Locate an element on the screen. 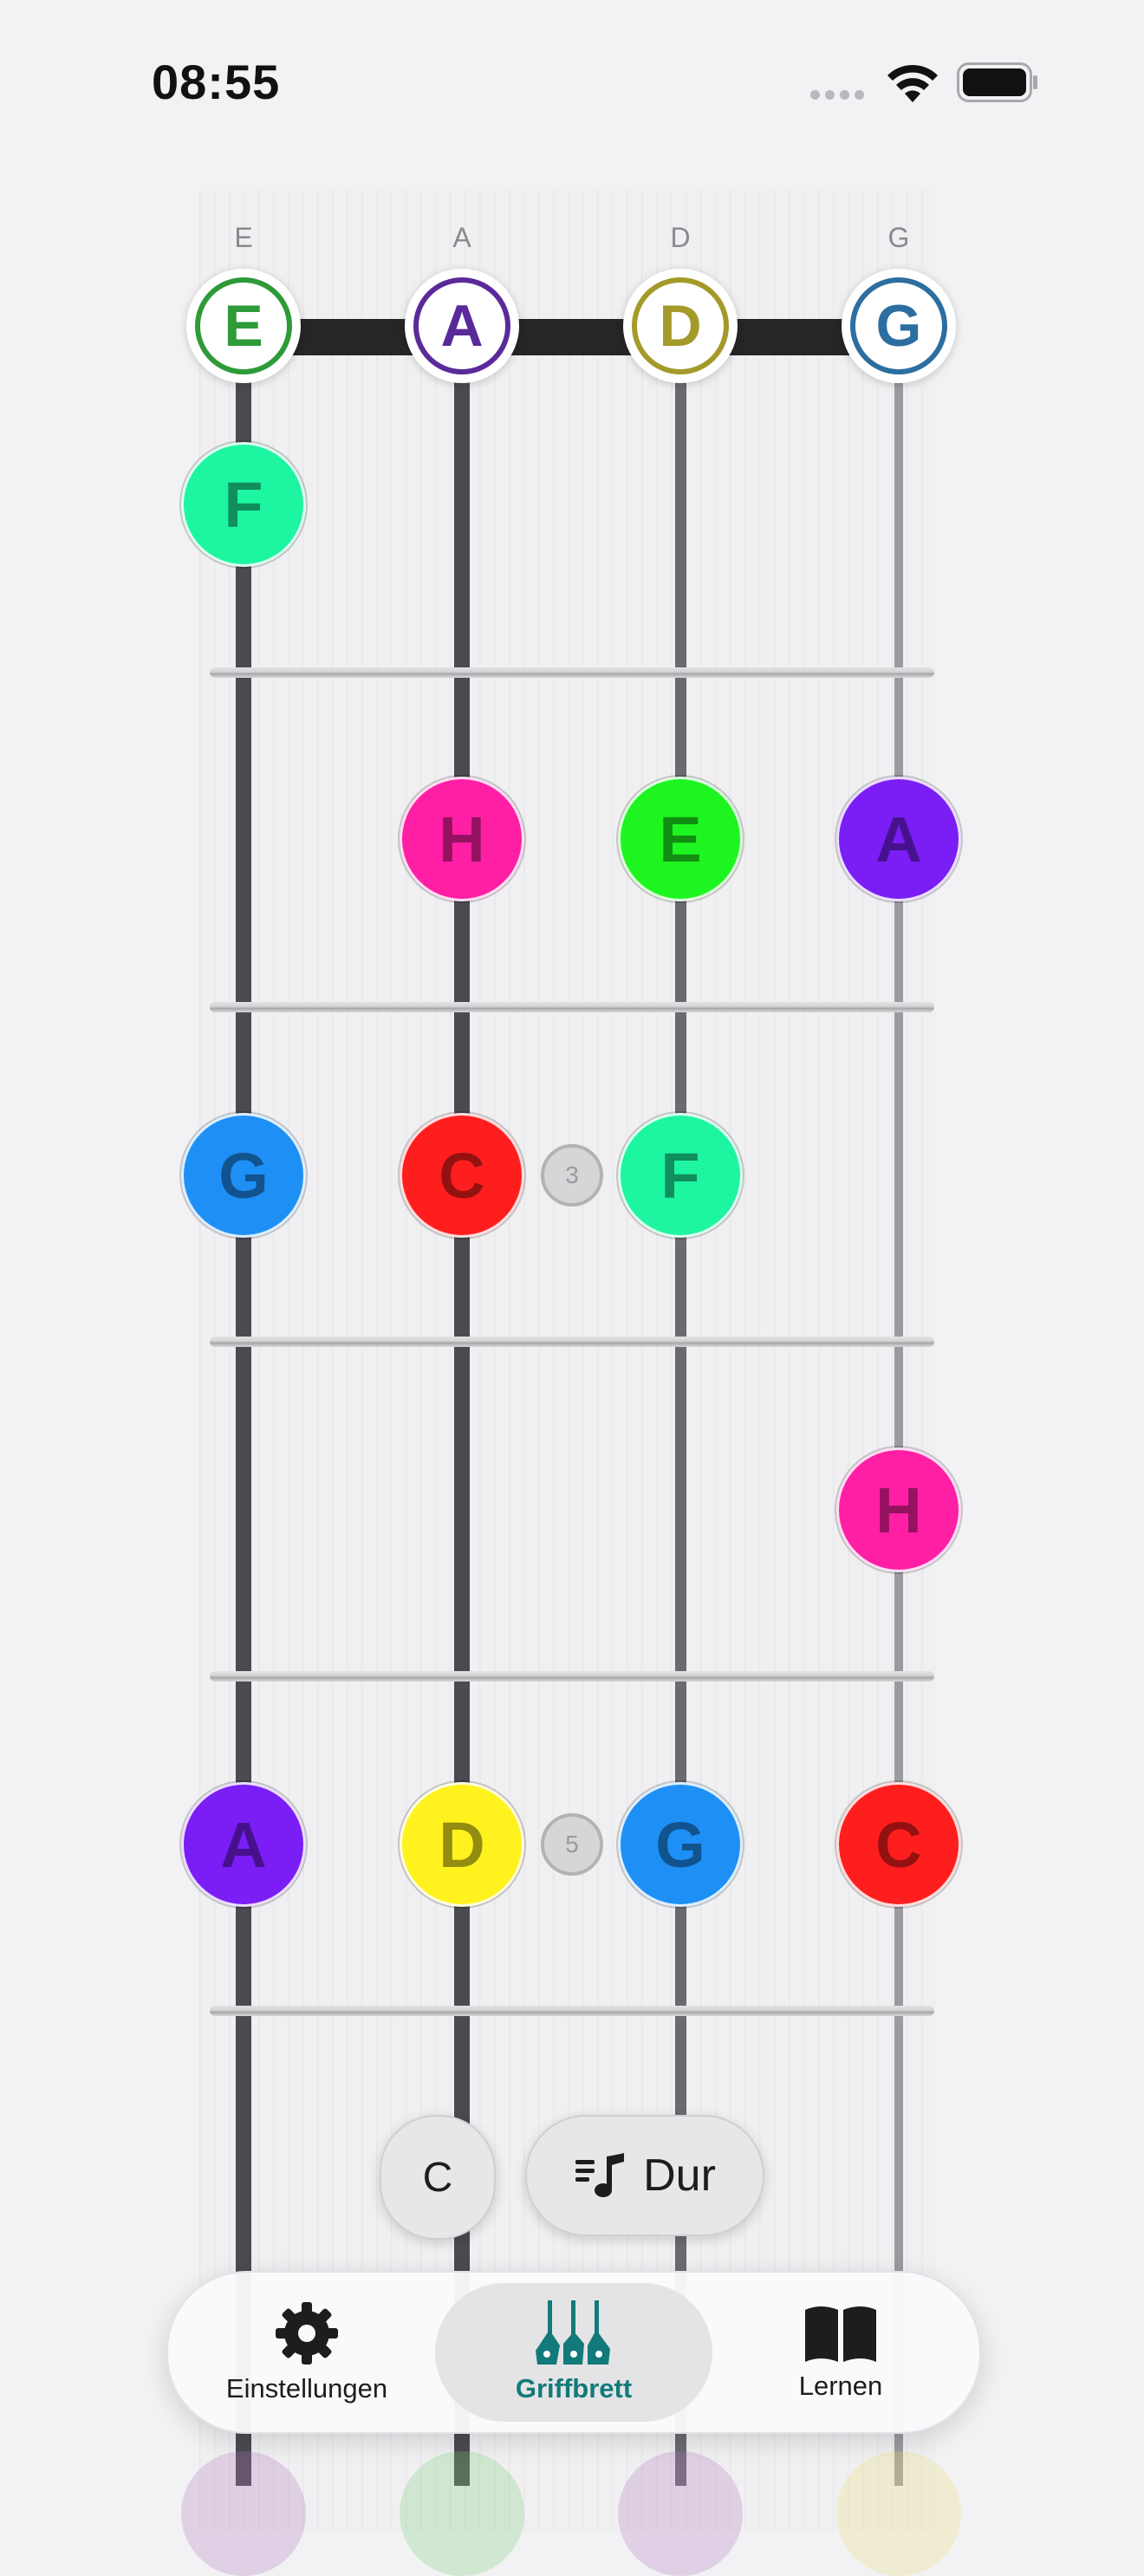 The image size is (1144, 2576). note-f-string-e: F is located at coordinates (243, 504).